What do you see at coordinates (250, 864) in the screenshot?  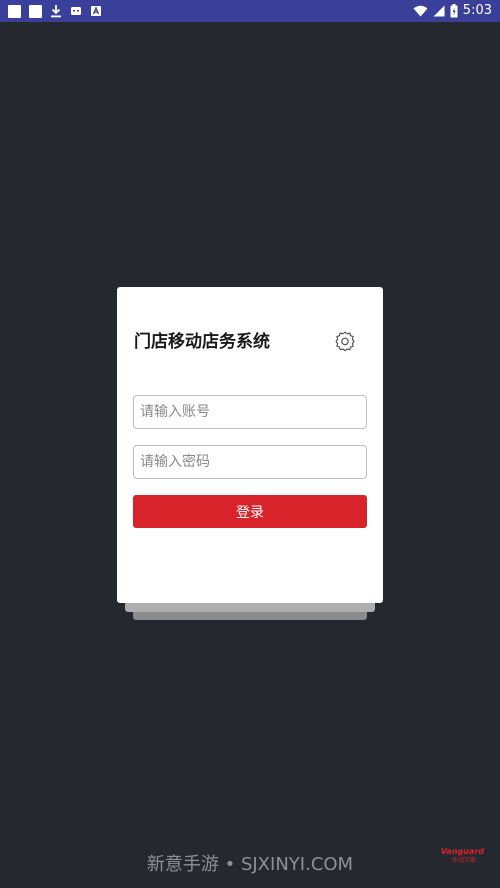 I see `watermark-text: 新意手游 • SJXINYI.COM` at bounding box center [250, 864].